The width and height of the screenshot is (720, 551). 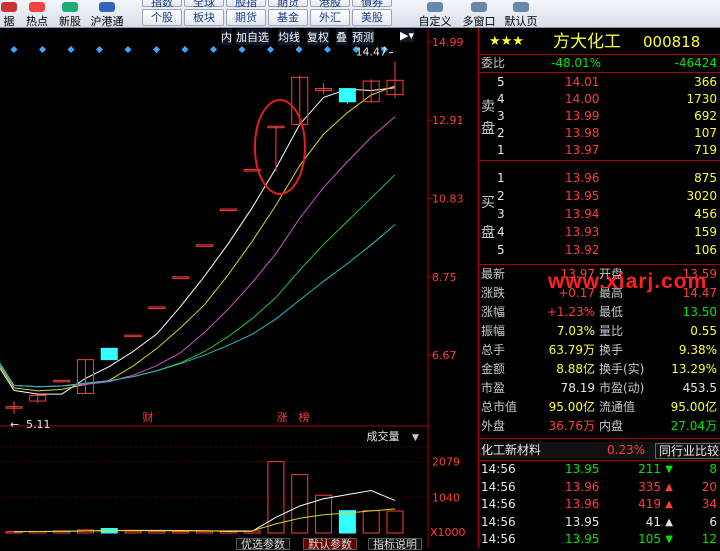 What do you see at coordinates (599, 369) in the screenshot?
I see `stat-row: 金额 8.88亿 换手(实) 13.29%` at bounding box center [599, 369].